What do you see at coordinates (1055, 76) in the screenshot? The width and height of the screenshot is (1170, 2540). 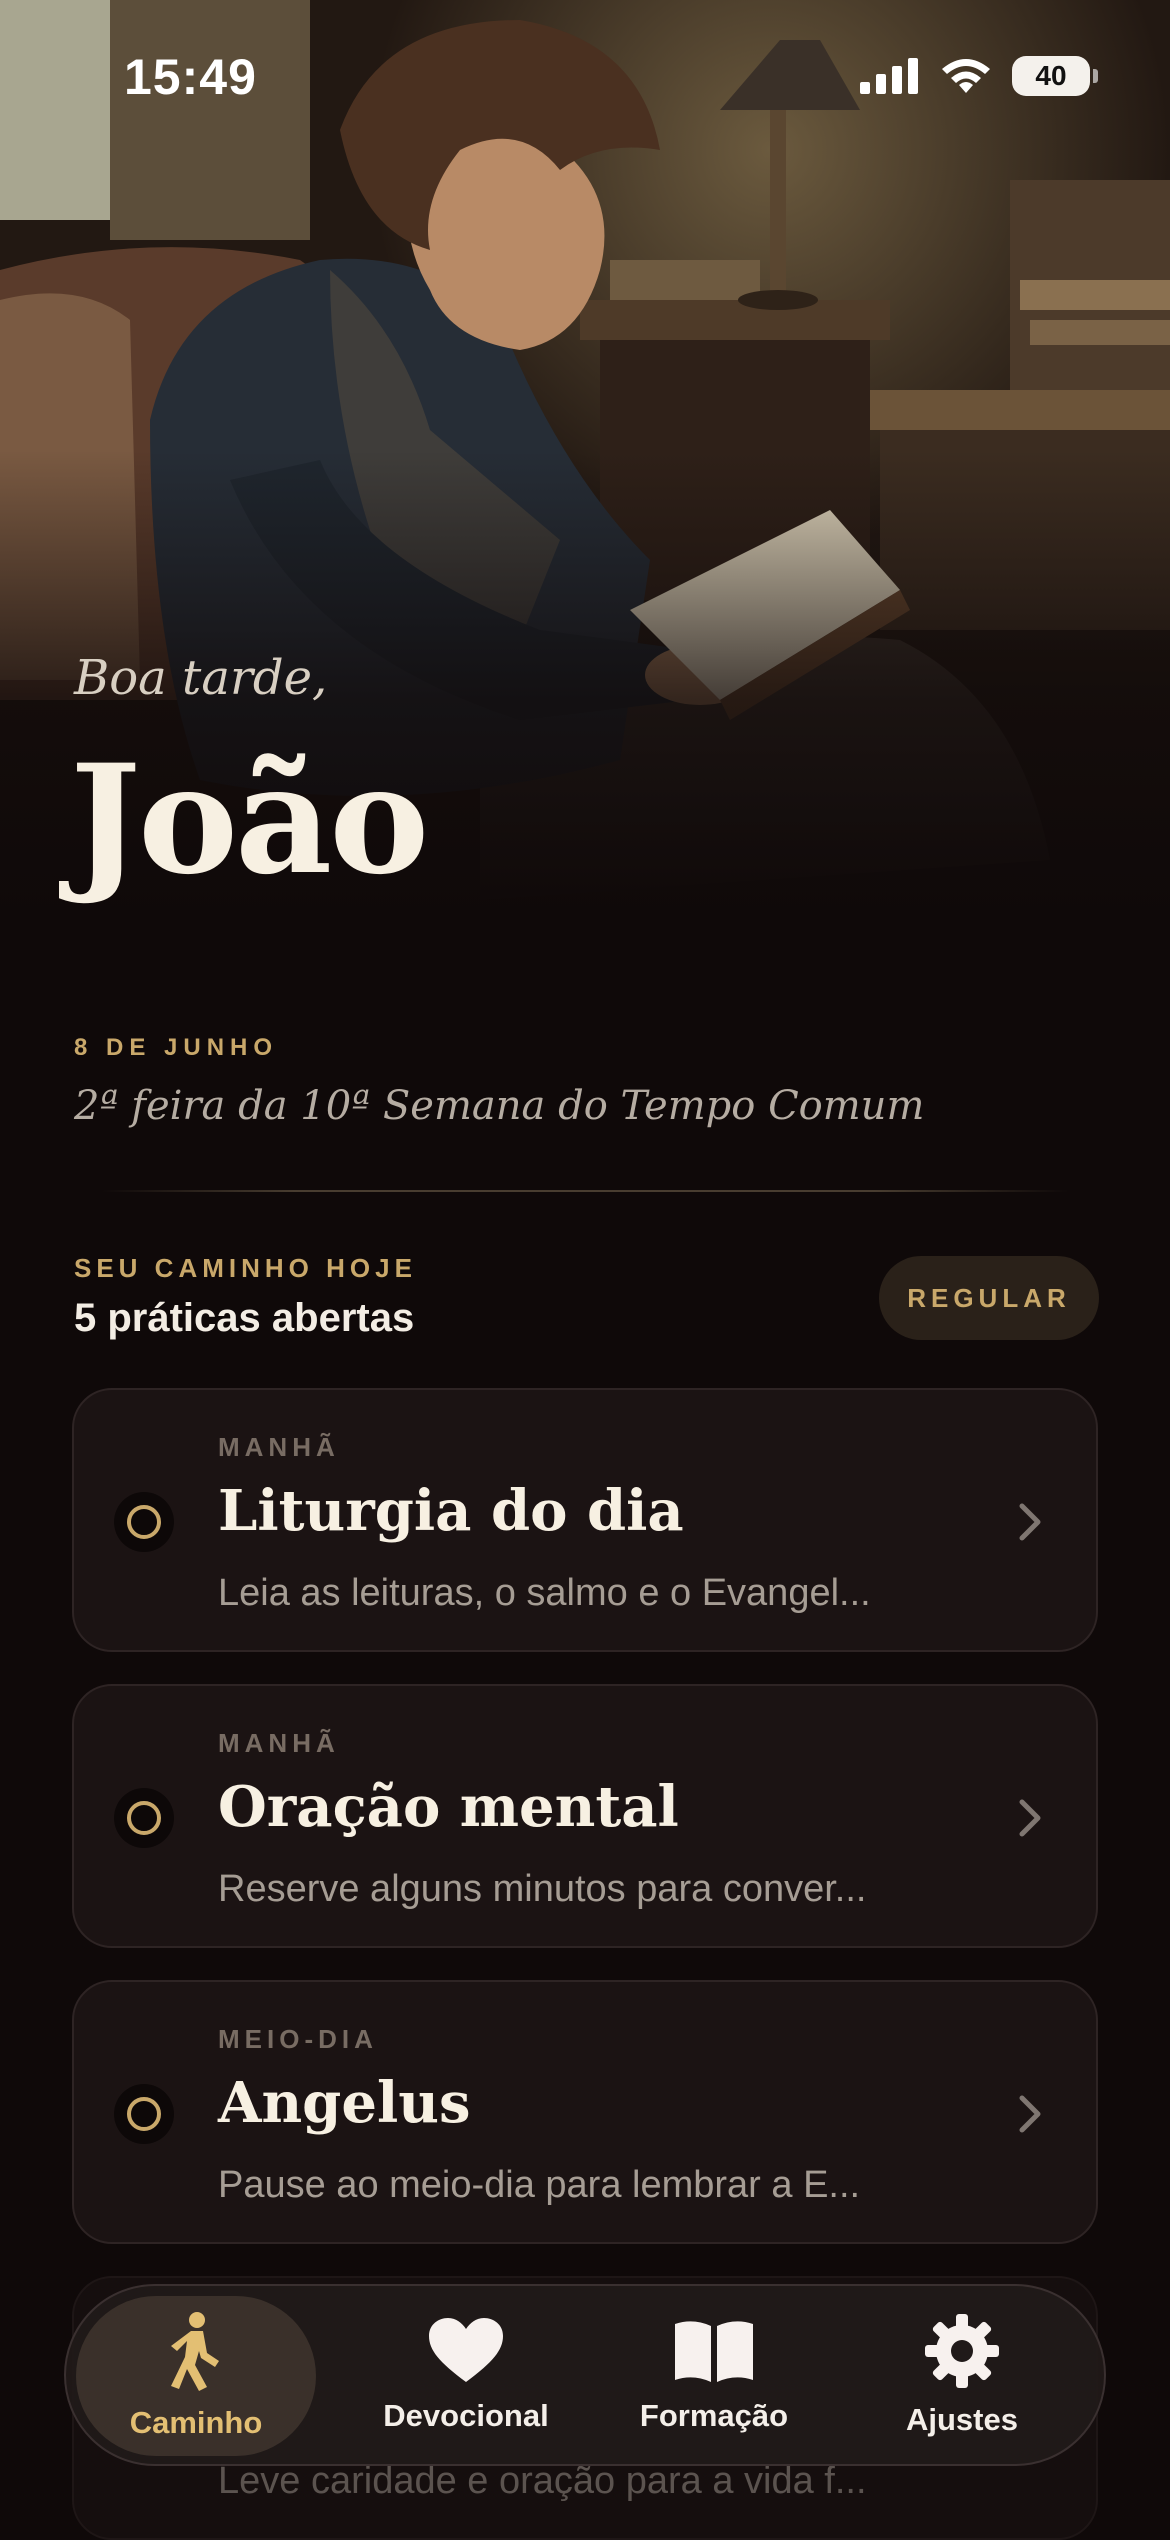 I see `battery-indicator: 40` at bounding box center [1055, 76].